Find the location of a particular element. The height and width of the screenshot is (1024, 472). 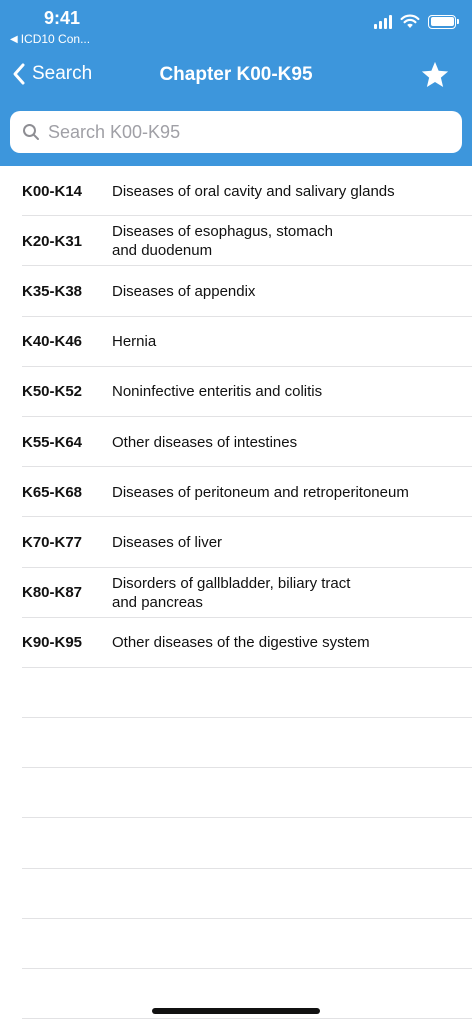

block-code: K00-K14 is located at coordinates (52, 191).